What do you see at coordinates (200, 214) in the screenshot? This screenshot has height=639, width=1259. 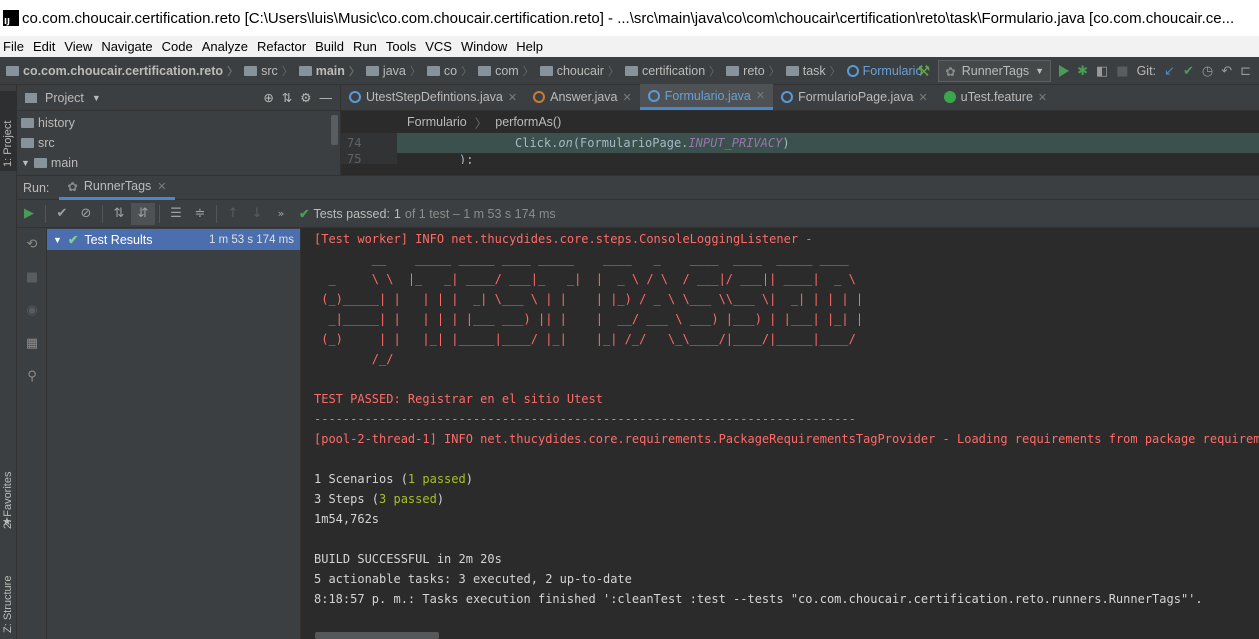 I see `collapse-all-icon: ≑` at bounding box center [200, 214].